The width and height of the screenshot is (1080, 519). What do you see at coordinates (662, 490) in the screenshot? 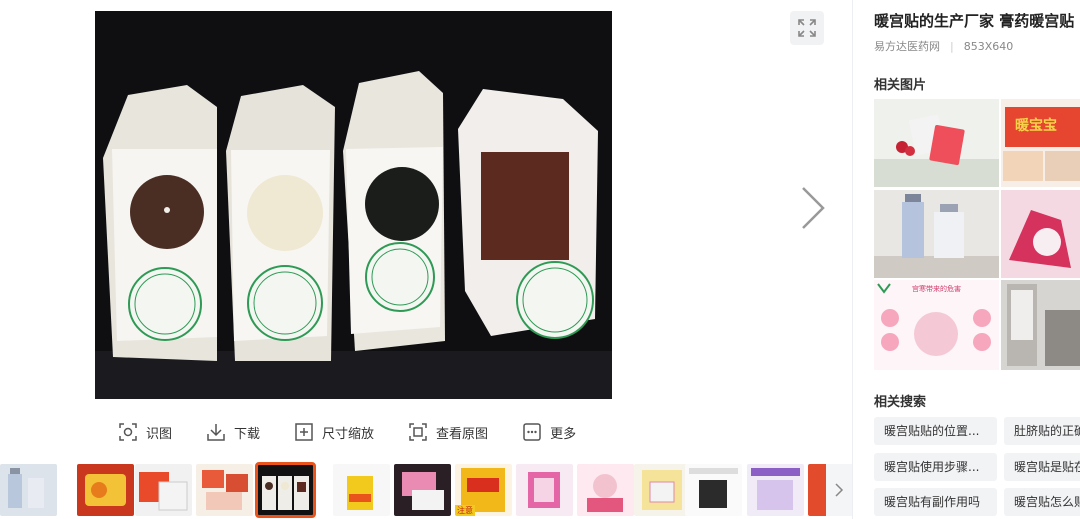
I see `thumbnail-yellow-pack` at bounding box center [662, 490].